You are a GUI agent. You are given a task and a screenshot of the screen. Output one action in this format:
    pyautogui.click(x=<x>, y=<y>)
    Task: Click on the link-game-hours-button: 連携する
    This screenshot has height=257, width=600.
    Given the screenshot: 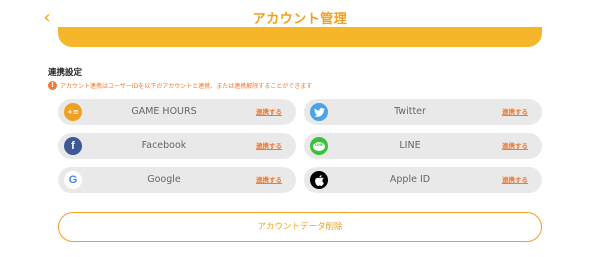 What is the action you would take?
    pyautogui.click(x=269, y=112)
    